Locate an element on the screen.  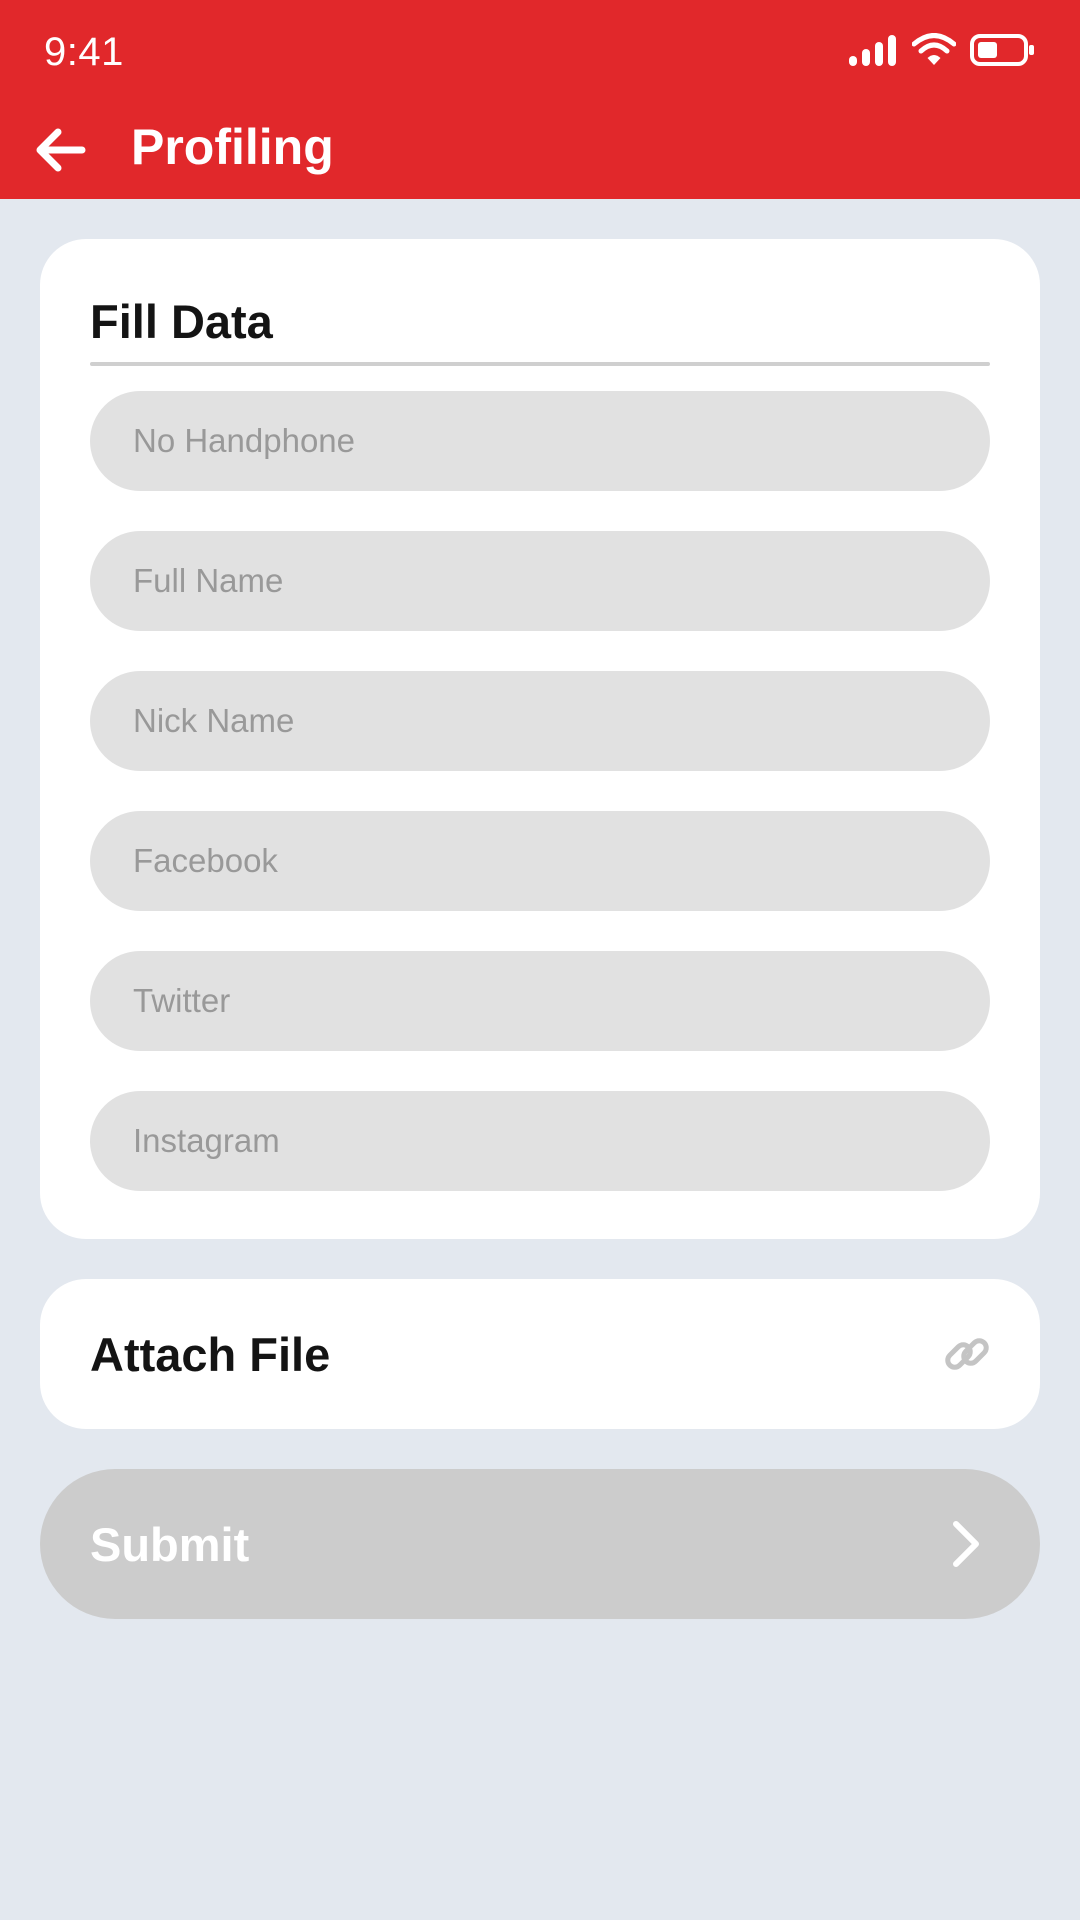
battery-icon is located at coordinates (1002, 50).